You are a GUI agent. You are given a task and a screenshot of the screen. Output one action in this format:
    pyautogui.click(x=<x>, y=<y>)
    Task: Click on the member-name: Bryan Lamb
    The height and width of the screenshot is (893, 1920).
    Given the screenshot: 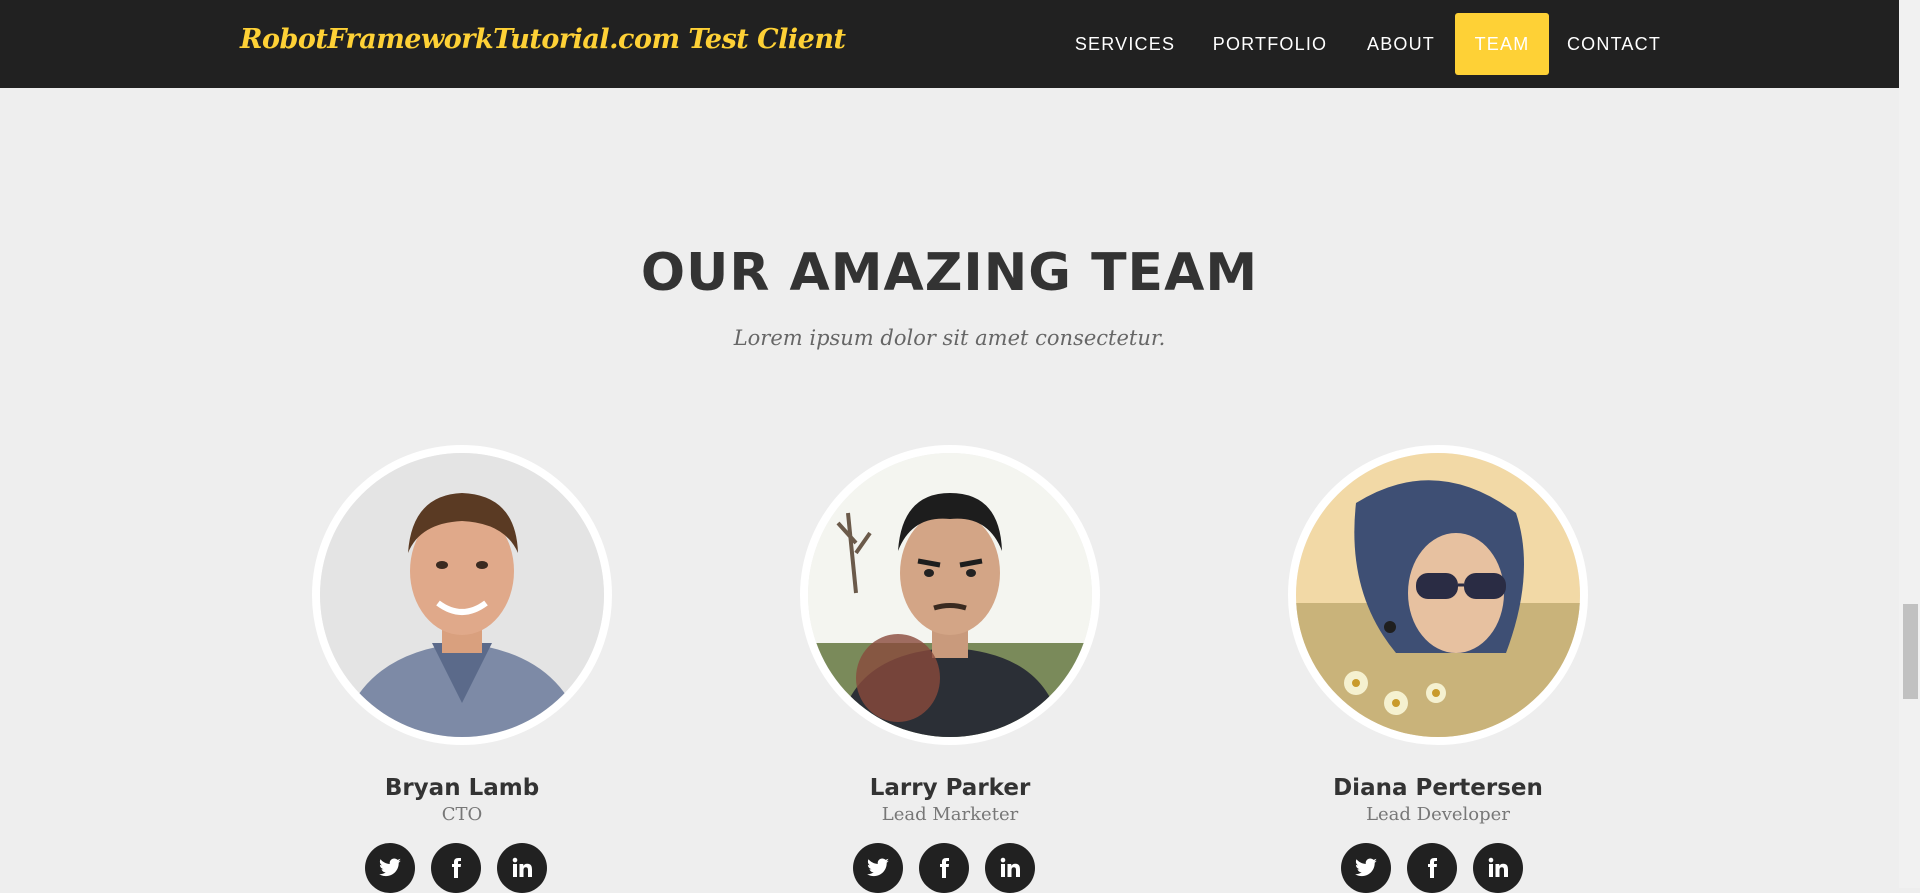 What is the action you would take?
    pyautogui.click(x=462, y=788)
    